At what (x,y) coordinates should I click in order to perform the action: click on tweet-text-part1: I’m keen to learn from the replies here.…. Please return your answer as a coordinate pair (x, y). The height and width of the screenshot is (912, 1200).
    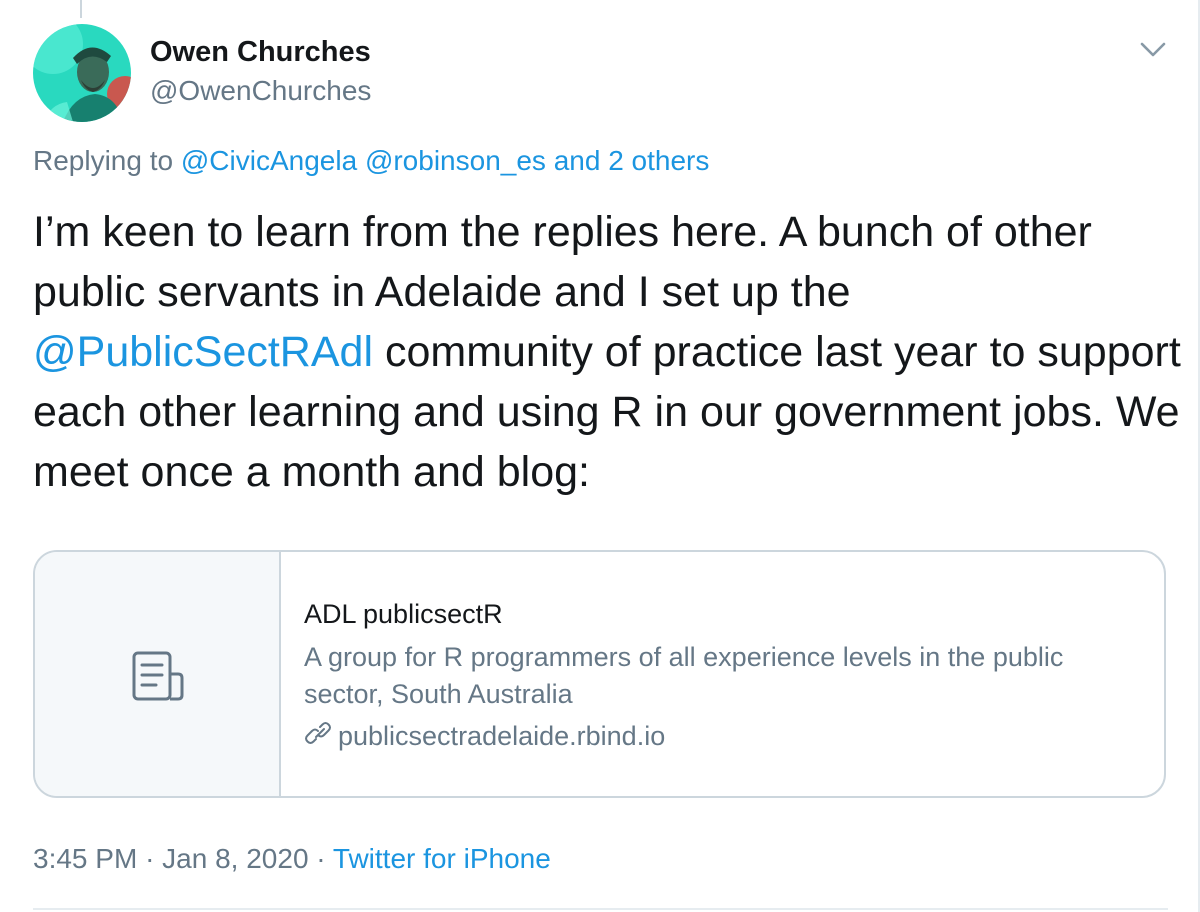
    Looking at the image, I should click on (562, 262).